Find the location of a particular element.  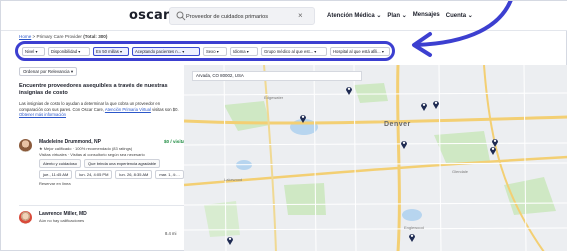

provider-name: Lawrence Miller, MD is located at coordinates (63, 214).